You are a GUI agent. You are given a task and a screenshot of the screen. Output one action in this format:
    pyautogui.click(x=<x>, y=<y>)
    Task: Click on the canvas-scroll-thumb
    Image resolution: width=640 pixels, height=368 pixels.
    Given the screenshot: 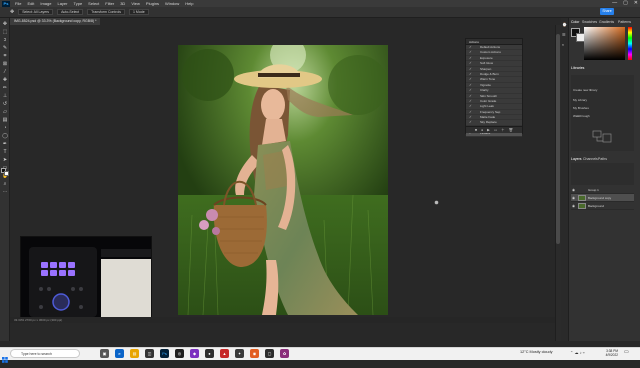 What is the action you would take?
    pyautogui.click(x=558, y=139)
    